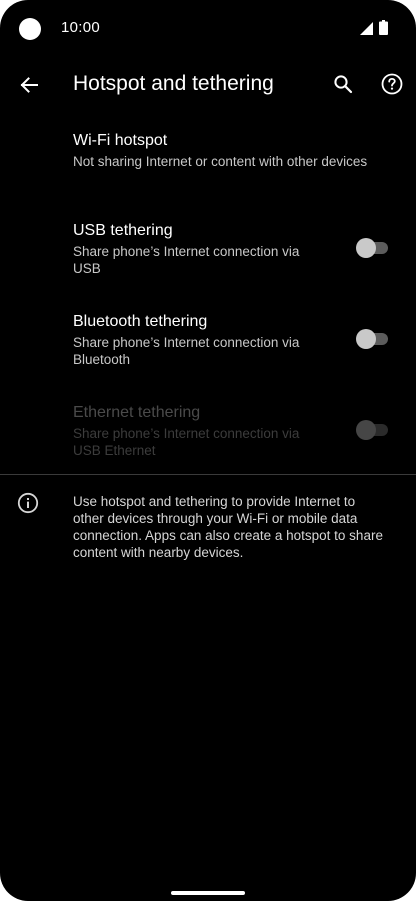 Image resolution: width=416 pixels, height=901 pixels. I want to click on ethernet-tethering-switch, so click(372, 430).